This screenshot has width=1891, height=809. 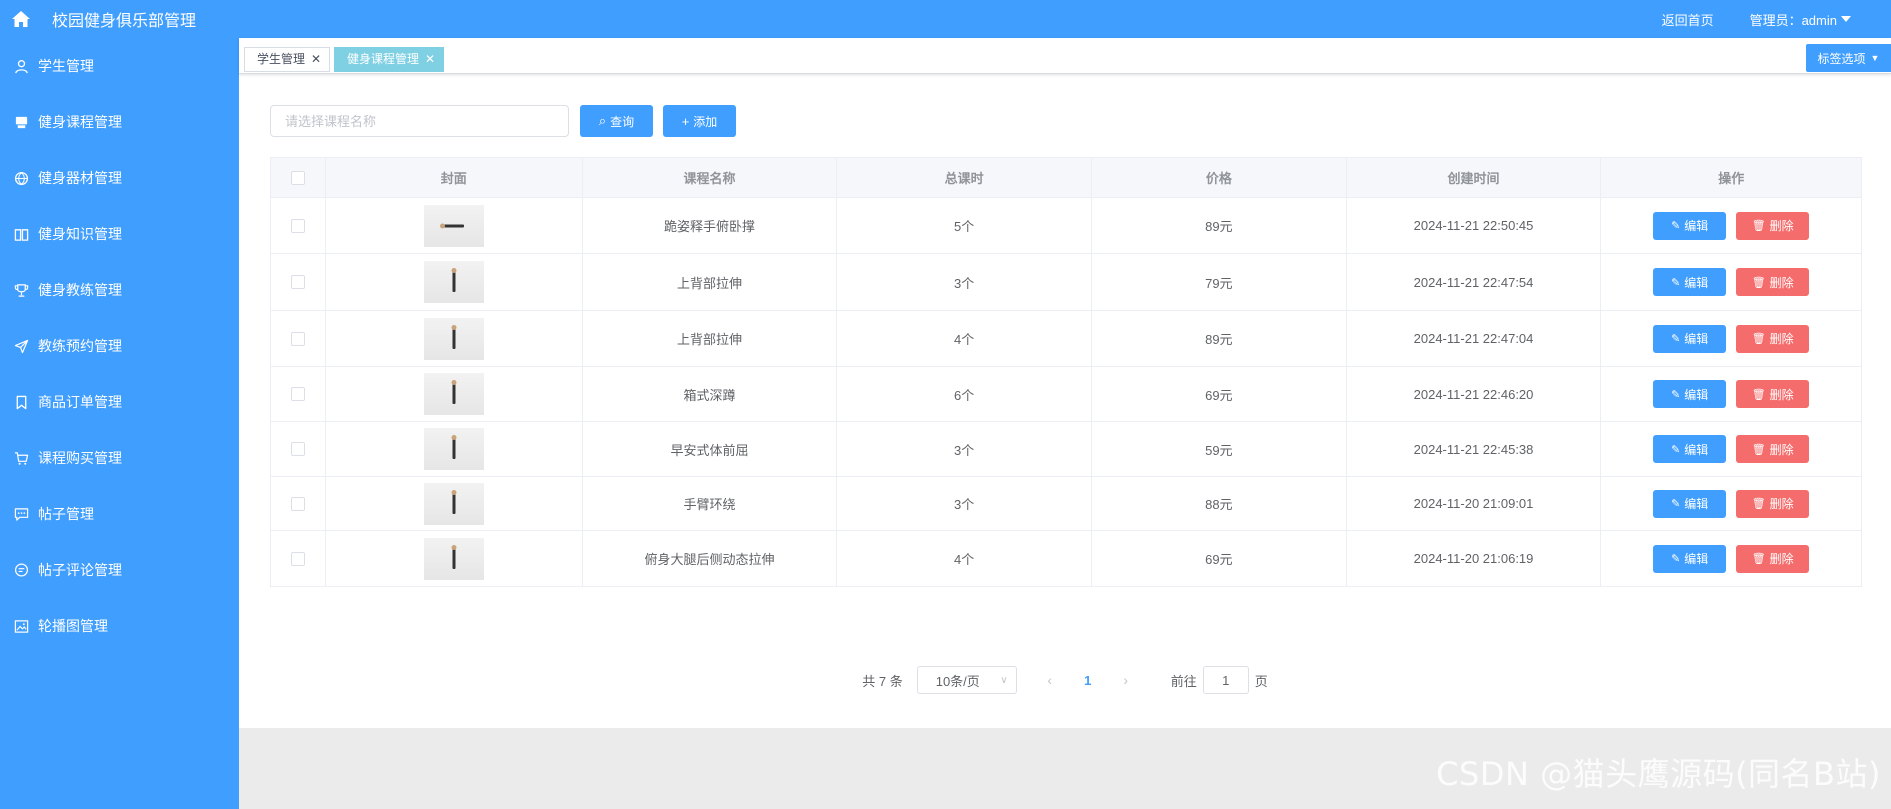 I want to click on sidebar-item-label: 健身器材管理, so click(x=80, y=178).